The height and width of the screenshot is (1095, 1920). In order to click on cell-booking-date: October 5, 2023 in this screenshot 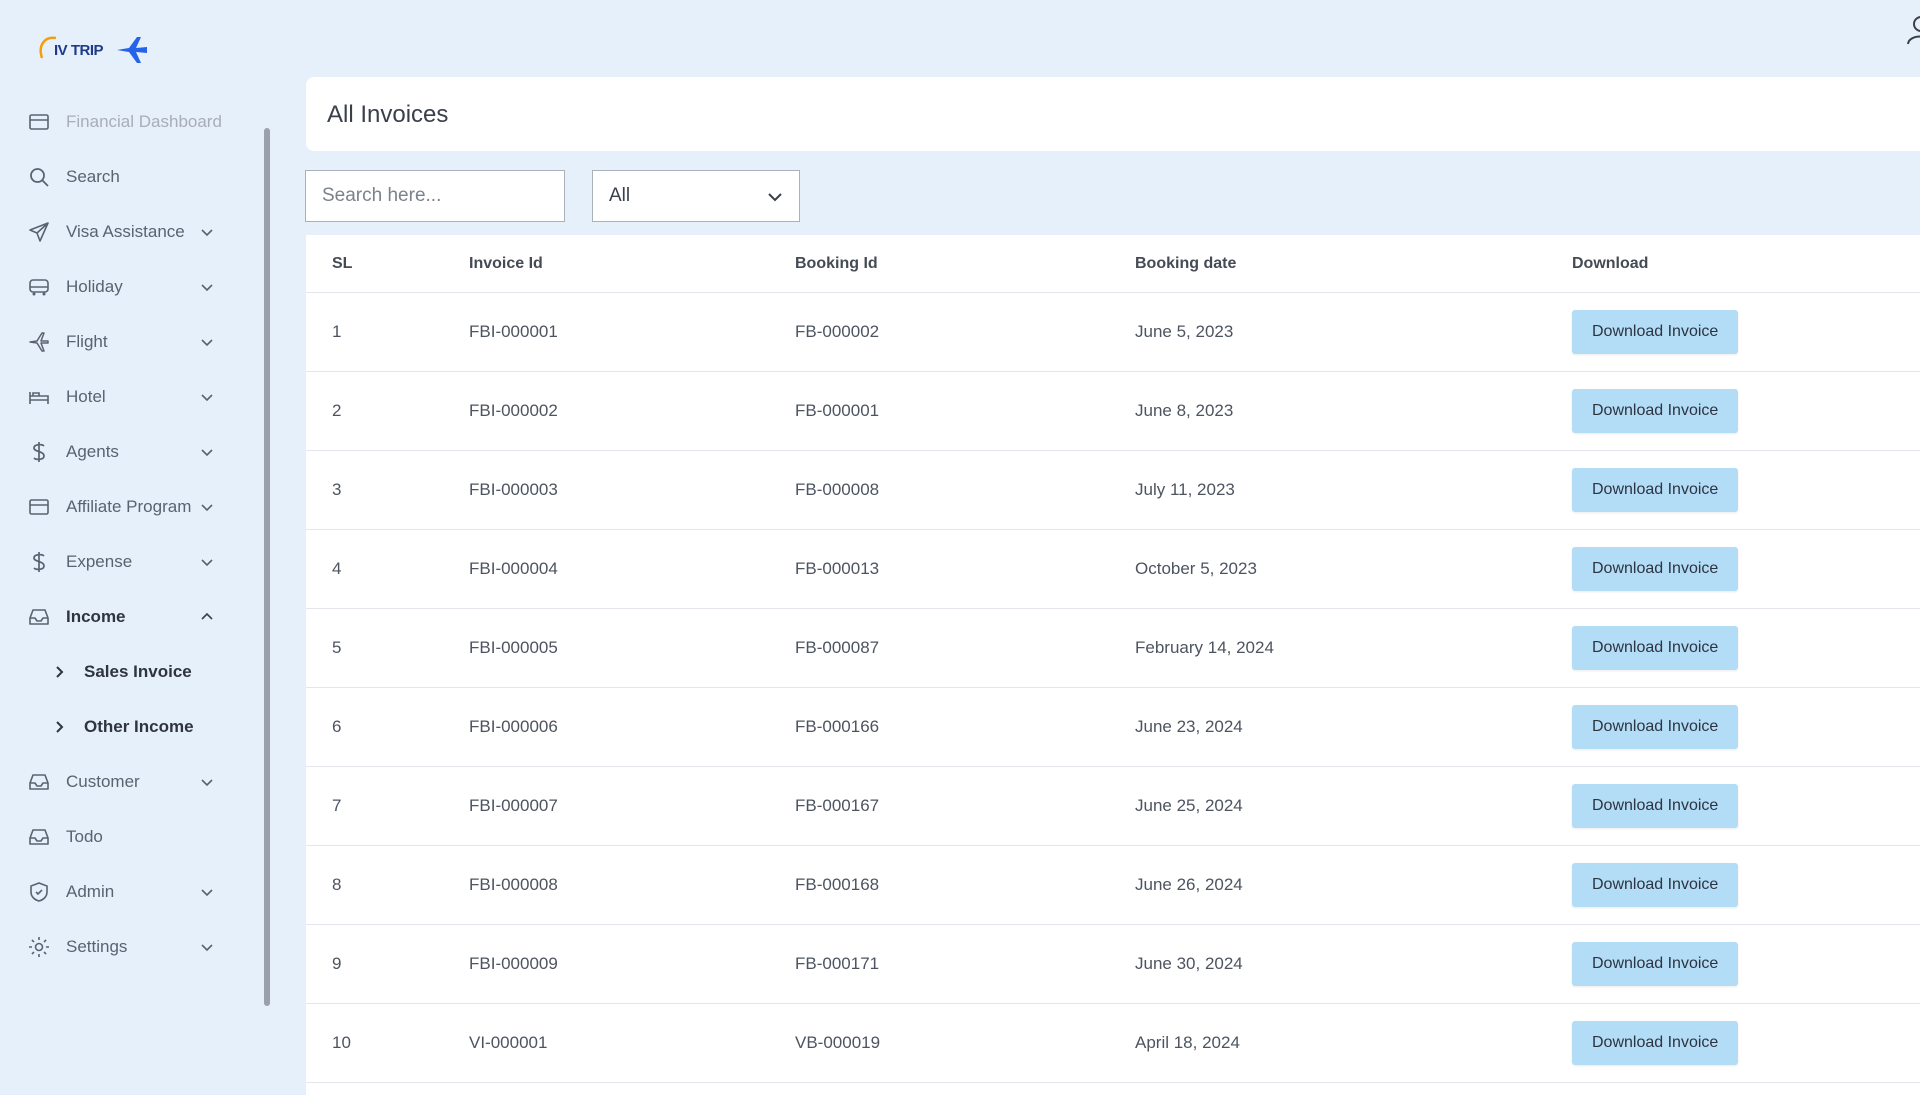, I will do `click(1352, 569)`.